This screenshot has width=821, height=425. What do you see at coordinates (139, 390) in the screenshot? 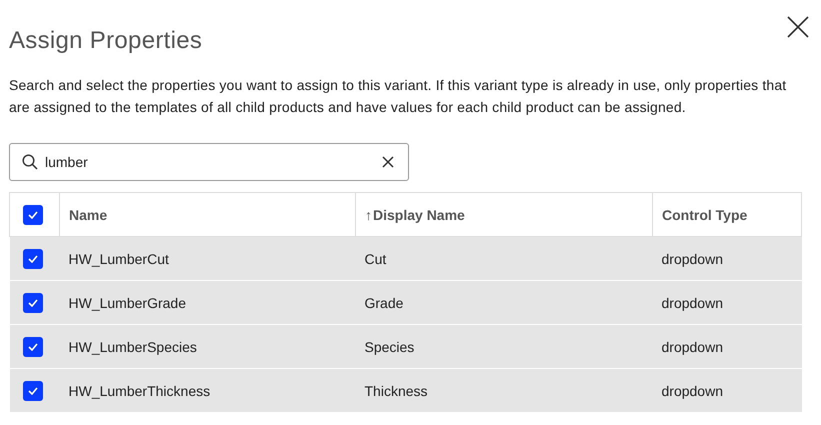
I see `table-cell: HW_LumberThickness` at bounding box center [139, 390].